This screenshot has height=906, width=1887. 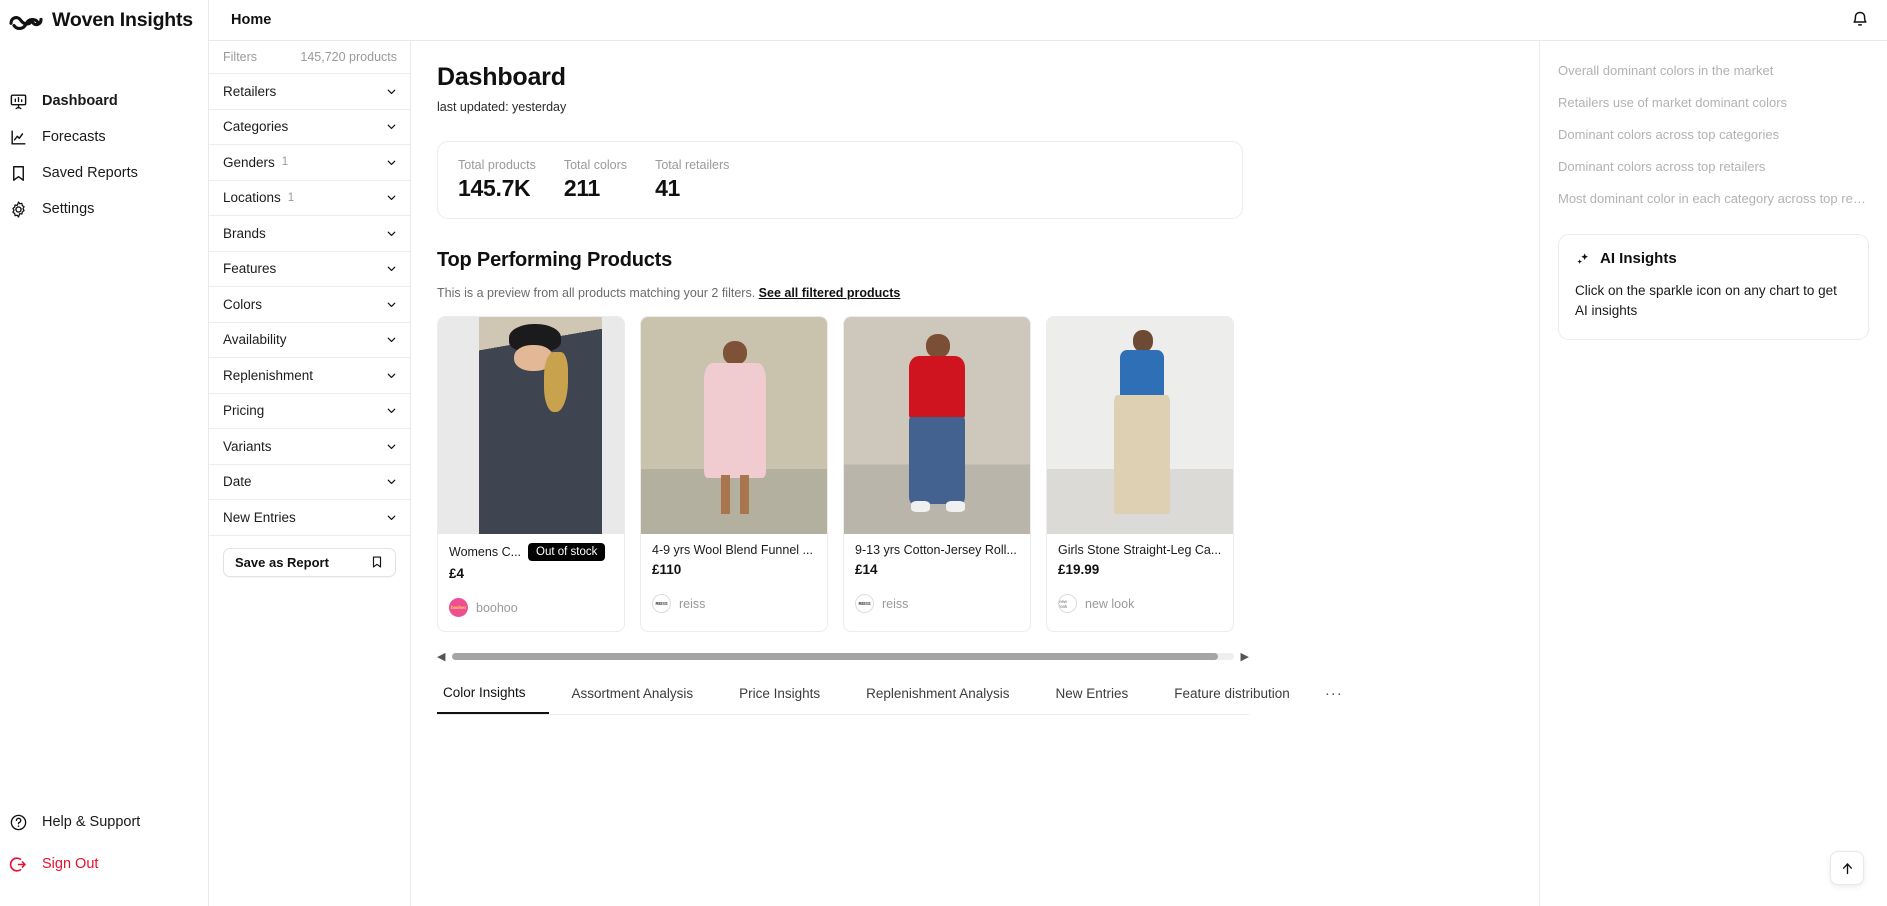 I want to click on brand-logo-icon: new look, so click(x=1067, y=603).